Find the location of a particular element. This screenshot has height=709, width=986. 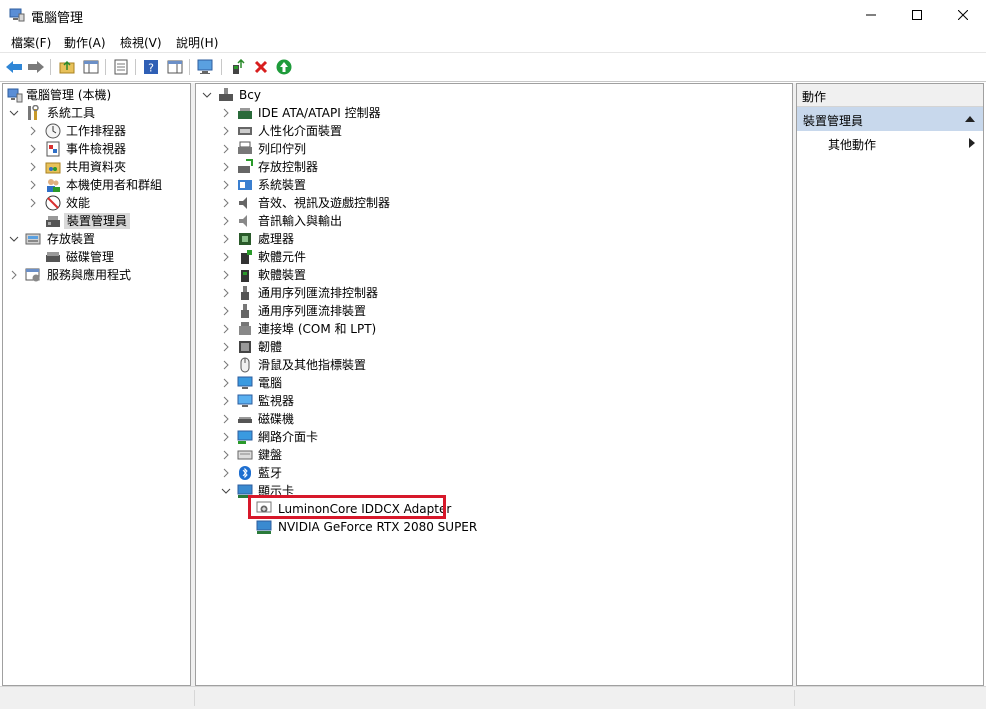

device-category-2: 列印佇列 is located at coordinates (494, 149).